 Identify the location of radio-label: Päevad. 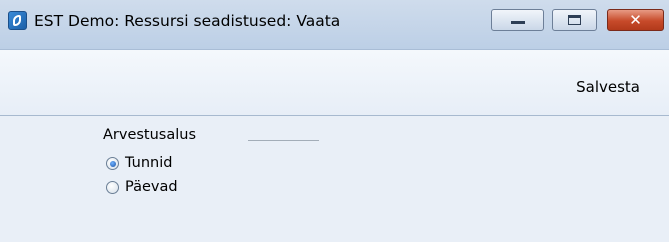
(151, 187).